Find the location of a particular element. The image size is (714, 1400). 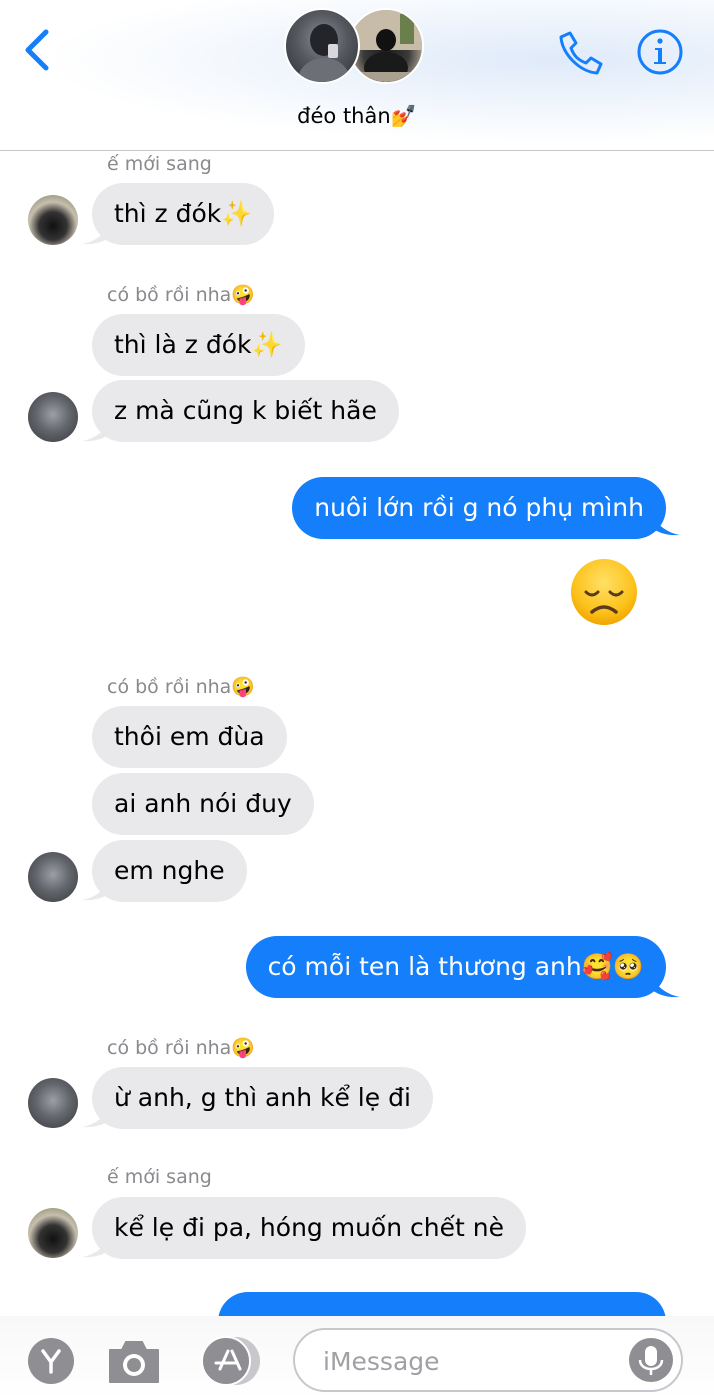

app-store-button is located at coordinates (232, 1361).